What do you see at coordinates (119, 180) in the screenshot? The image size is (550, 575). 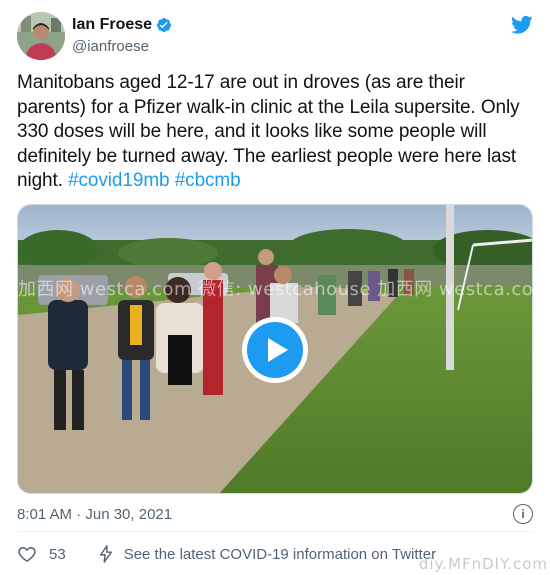 I see `hashtag-covid19mb: #covid19mb` at bounding box center [119, 180].